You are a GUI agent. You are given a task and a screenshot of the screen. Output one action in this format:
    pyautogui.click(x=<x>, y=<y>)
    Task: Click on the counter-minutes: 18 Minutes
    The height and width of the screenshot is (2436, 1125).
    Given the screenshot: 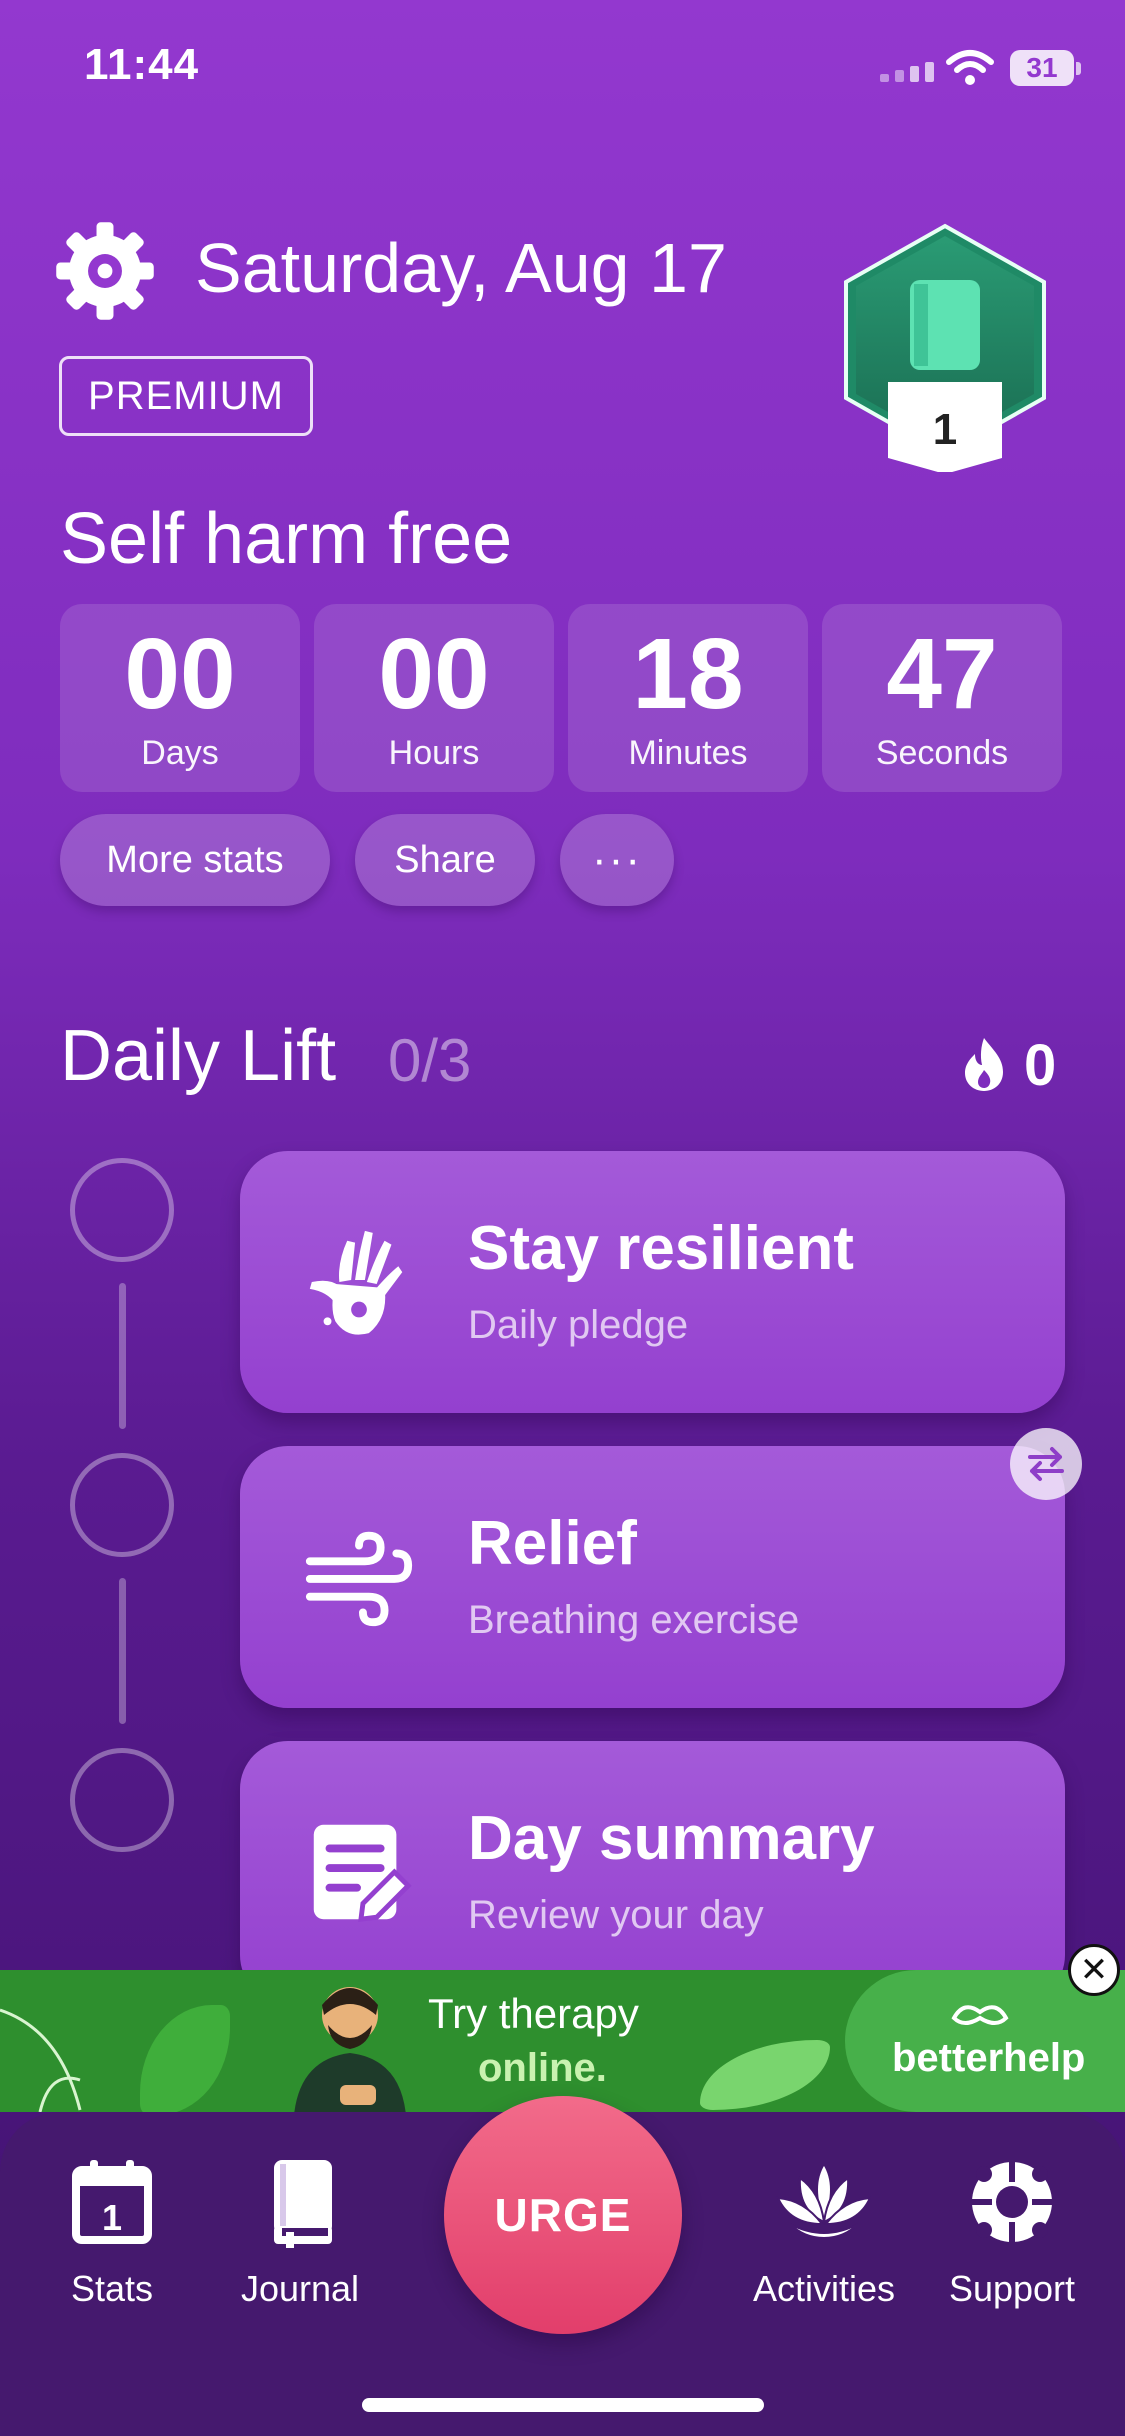 What is the action you would take?
    pyautogui.click(x=688, y=698)
    